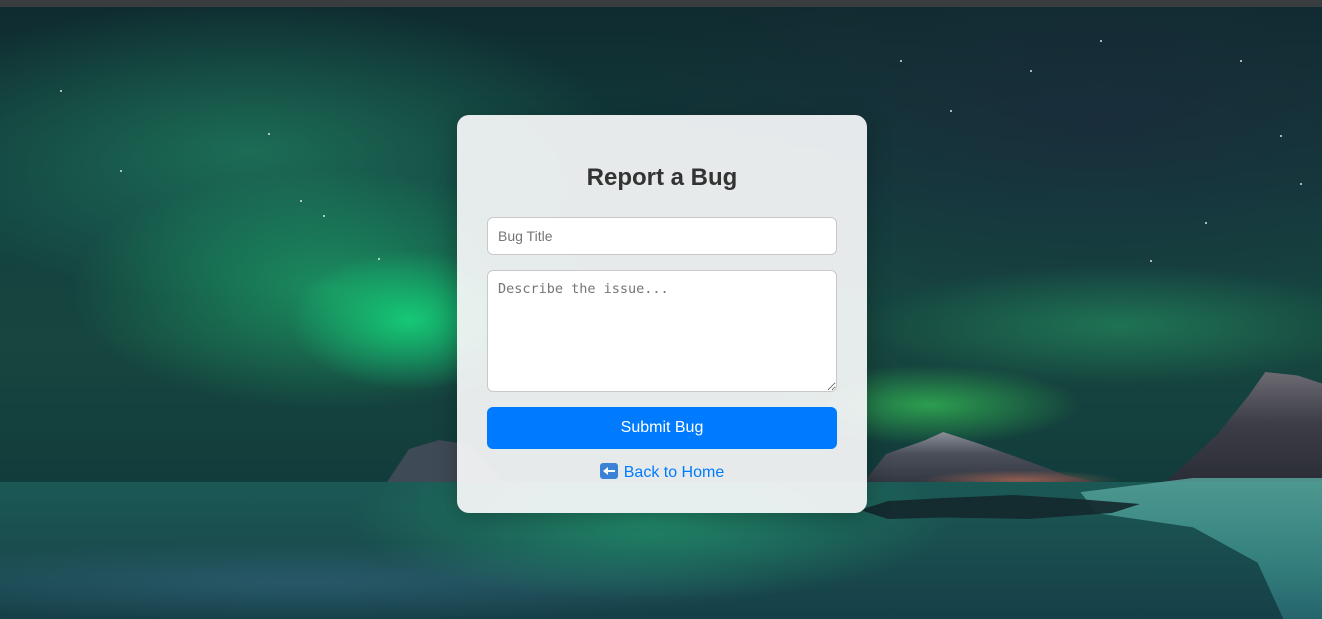 The width and height of the screenshot is (1322, 619). Describe the element at coordinates (661, 3) in the screenshot. I see `browser-top-bar` at that location.